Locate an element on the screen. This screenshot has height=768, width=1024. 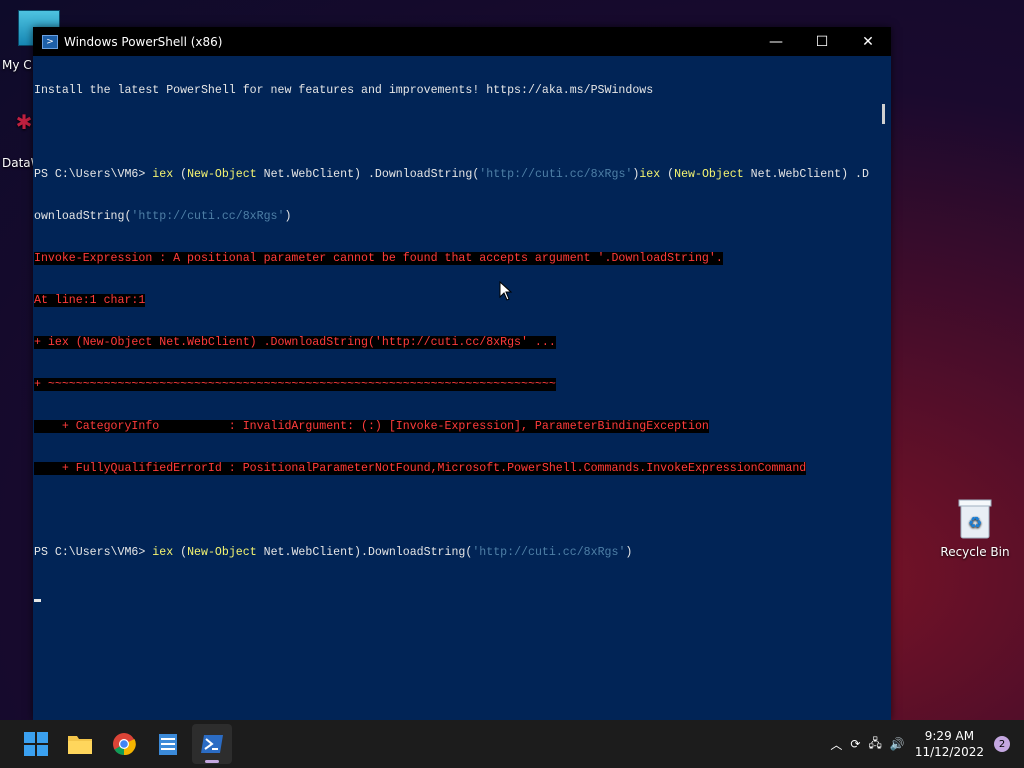
notepad-button is located at coordinates (168, 744).